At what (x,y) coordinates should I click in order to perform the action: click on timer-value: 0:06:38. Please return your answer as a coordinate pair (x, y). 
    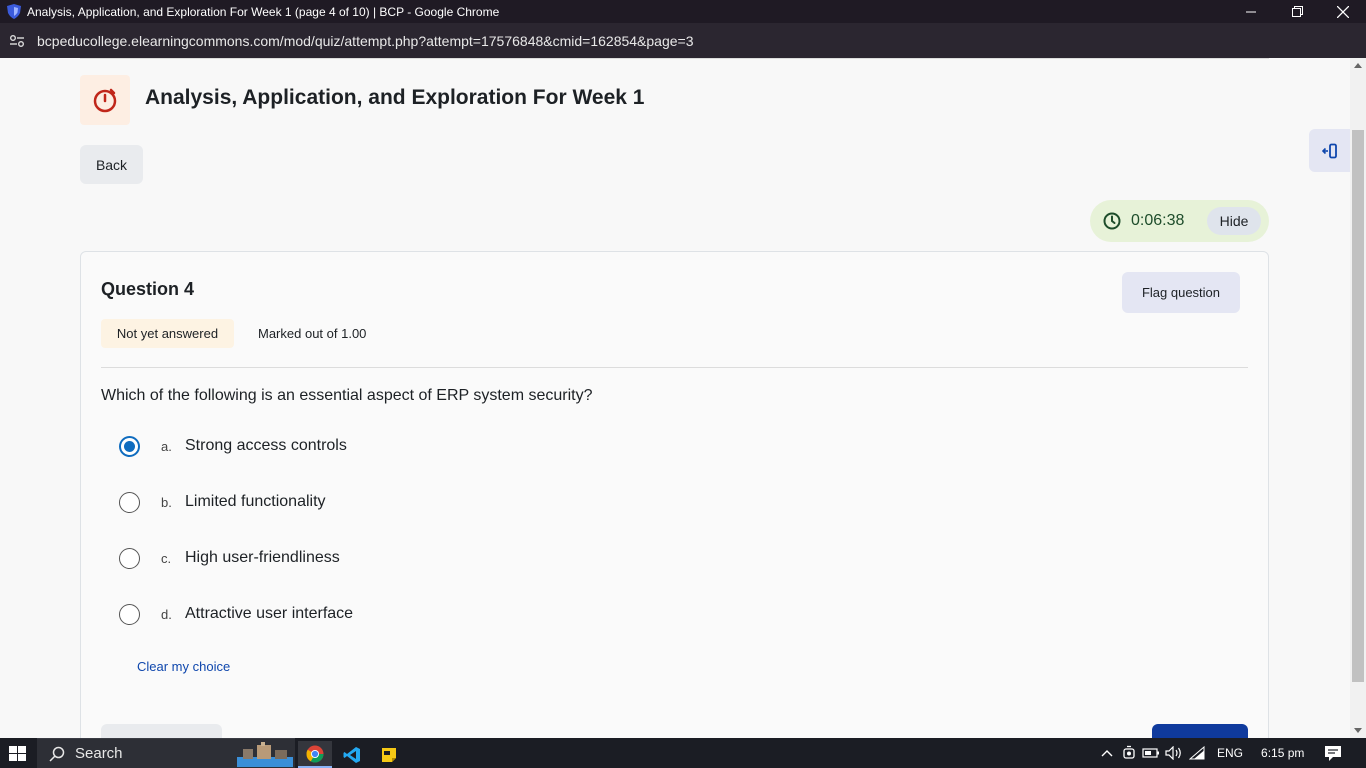
    Looking at the image, I should click on (1158, 220).